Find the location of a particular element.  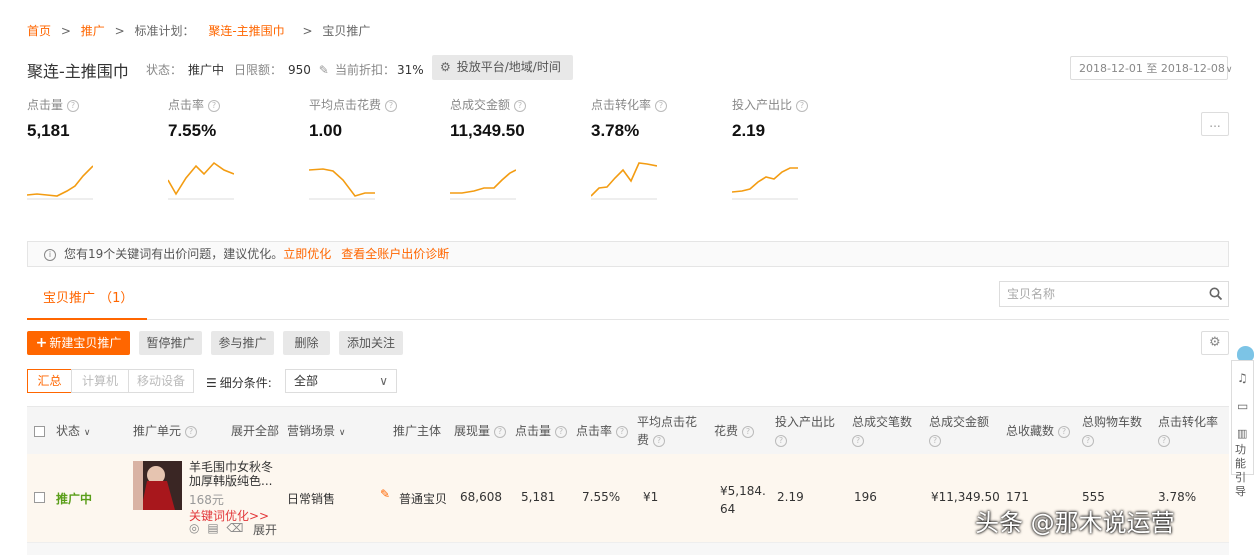

breadcrumb: 首页 > 推广 > 标准计划： 聚连-主推围巾 > 宝贝推广 is located at coordinates (201, 30).